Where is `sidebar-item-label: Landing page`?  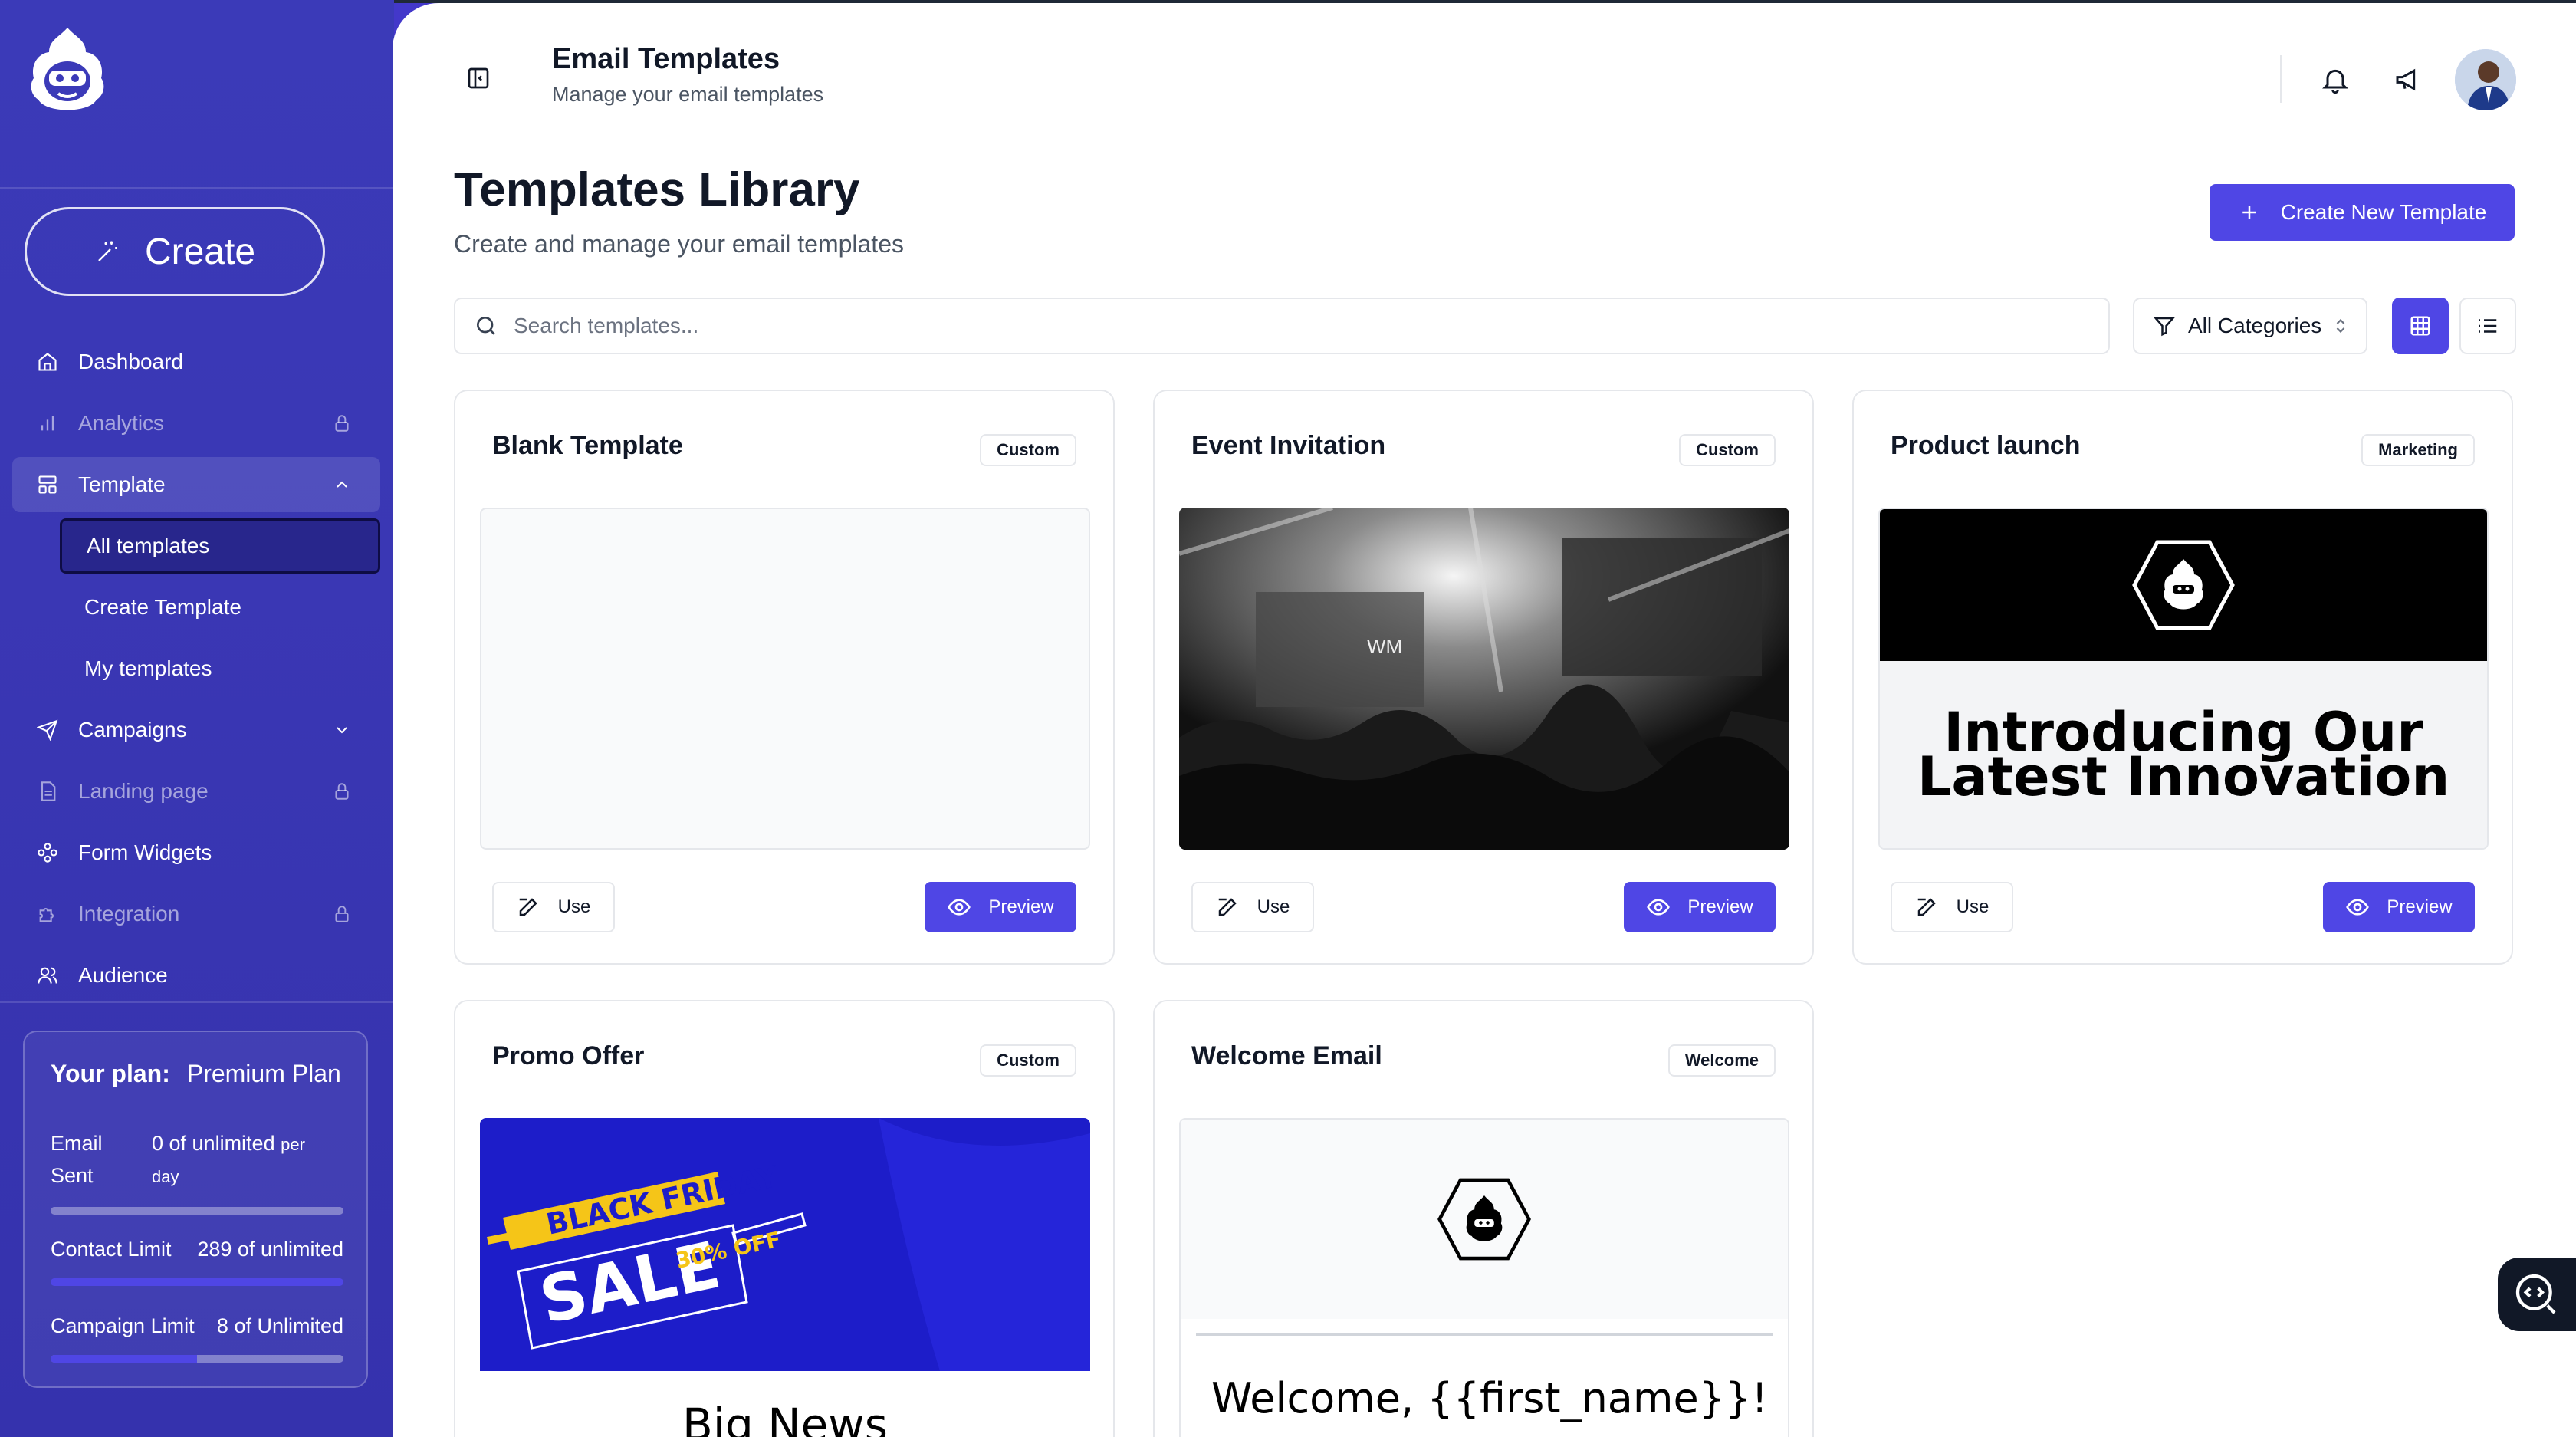
sidebar-item-label: Landing page is located at coordinates (143, 791).